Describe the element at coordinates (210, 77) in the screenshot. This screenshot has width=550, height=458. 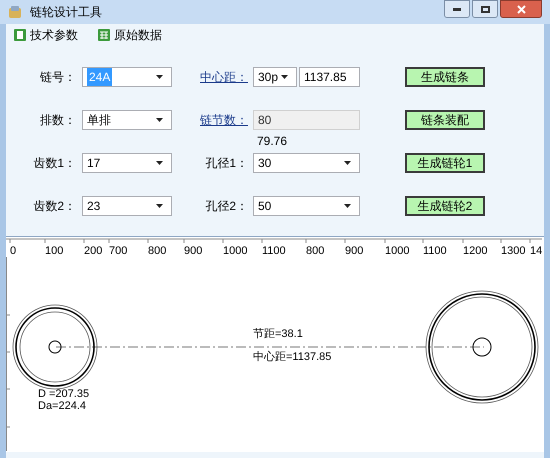
I see `field-link: 中心距：` at that location.